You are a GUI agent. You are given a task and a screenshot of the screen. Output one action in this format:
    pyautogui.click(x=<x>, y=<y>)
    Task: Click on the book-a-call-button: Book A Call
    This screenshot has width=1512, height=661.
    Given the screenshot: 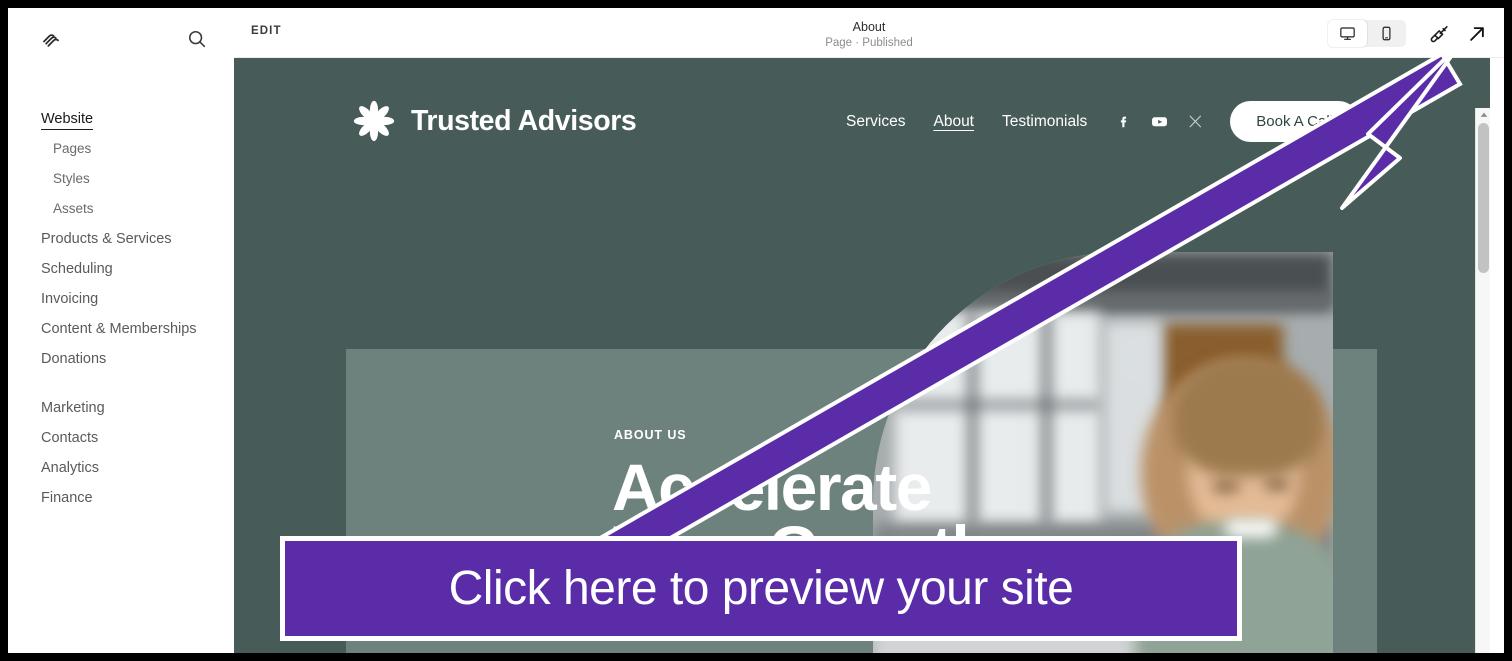 What is the action you would take?
    pyautogui.click(x=1294, y=121)
    